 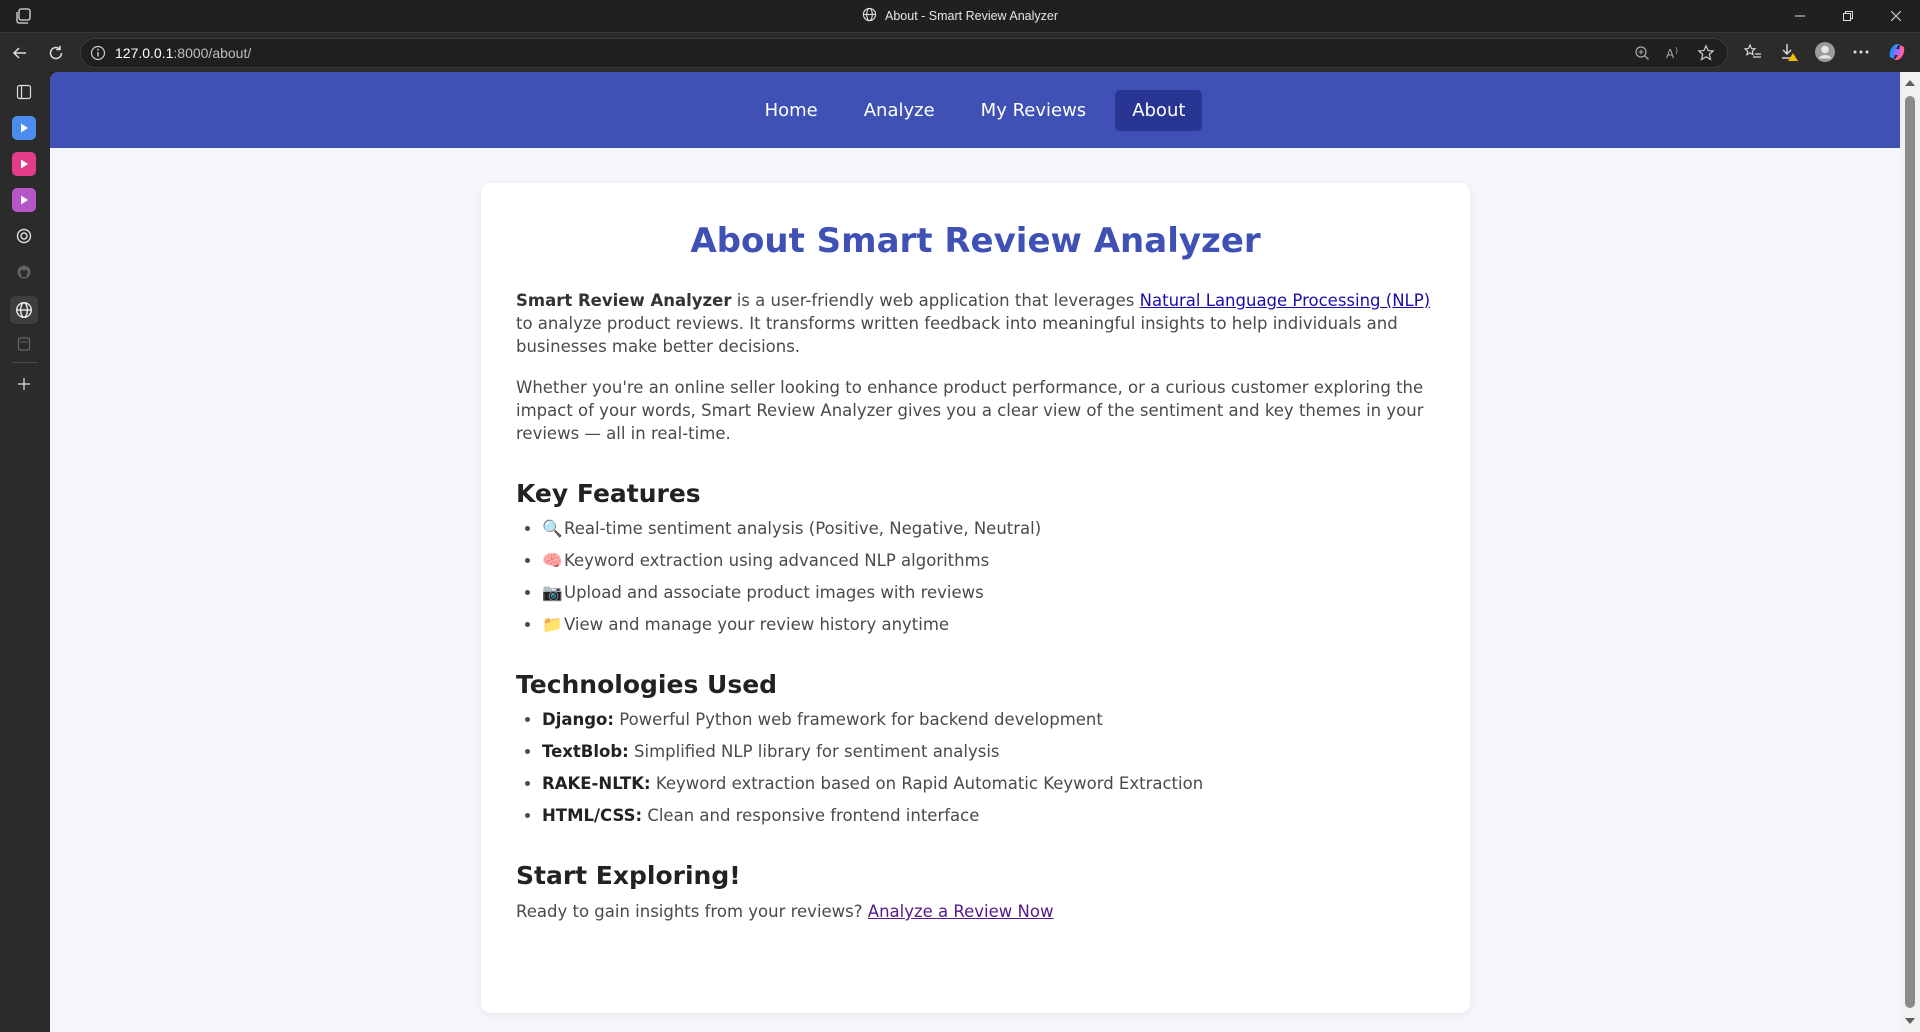 I want to click on web-globe-icon, so click(x=24, y=310).